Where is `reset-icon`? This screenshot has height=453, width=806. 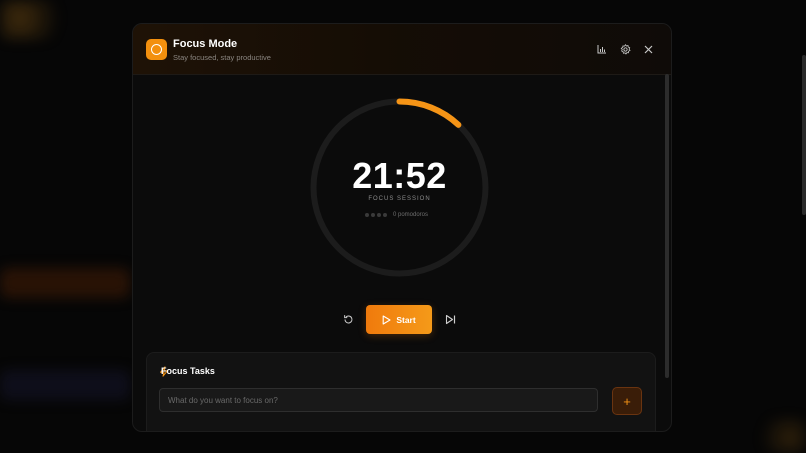 reset-icon is located at coordinates (348, 319).